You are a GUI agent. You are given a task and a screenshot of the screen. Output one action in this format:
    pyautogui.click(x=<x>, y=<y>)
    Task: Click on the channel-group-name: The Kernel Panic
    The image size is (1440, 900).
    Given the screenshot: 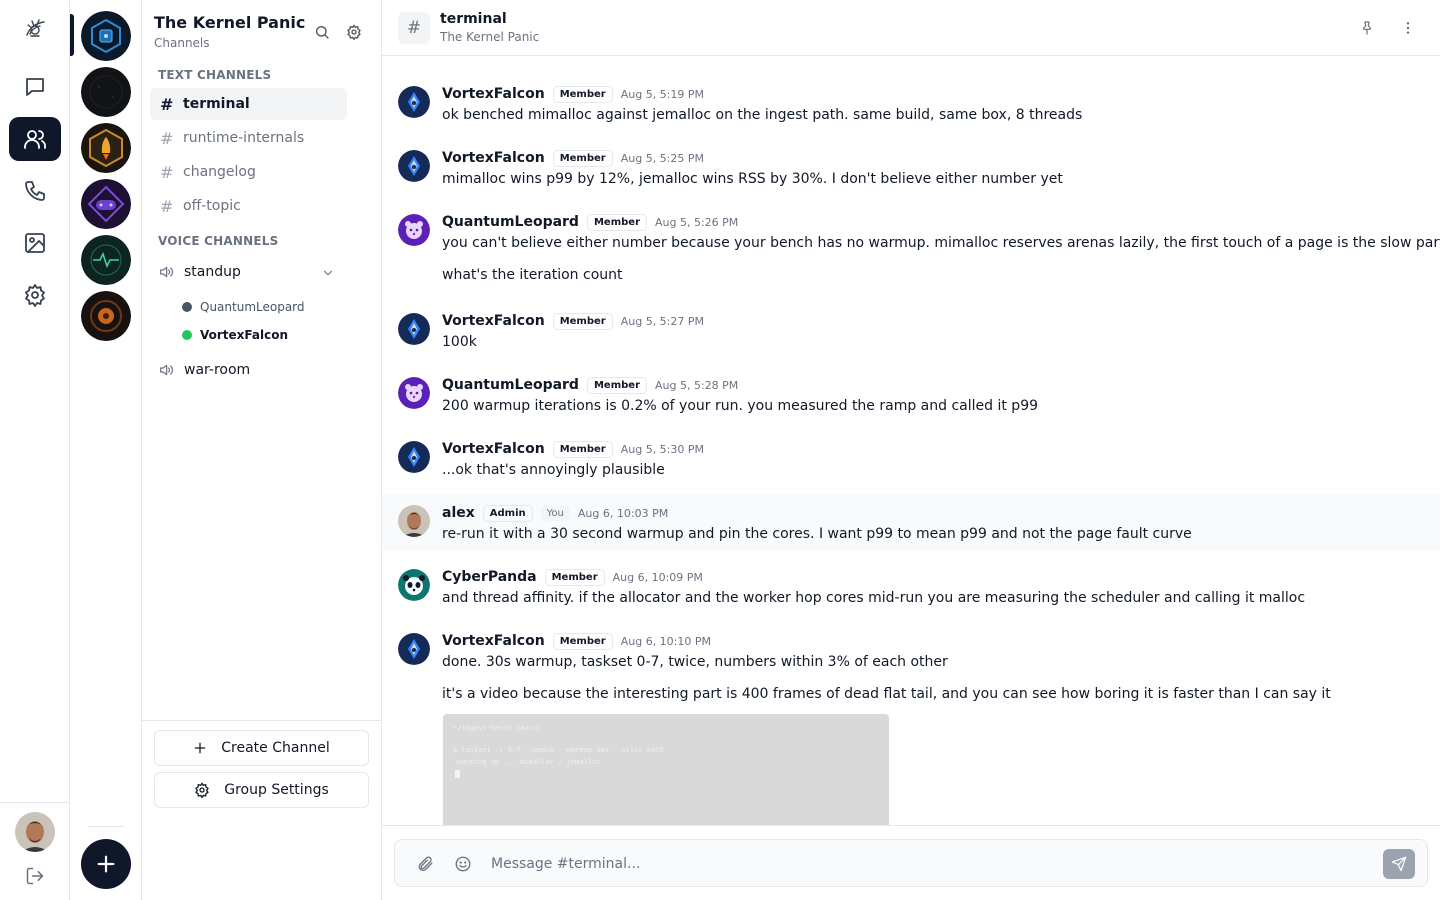 What is the action you would take?
    pyautogui.click(x=490, y=37)
    